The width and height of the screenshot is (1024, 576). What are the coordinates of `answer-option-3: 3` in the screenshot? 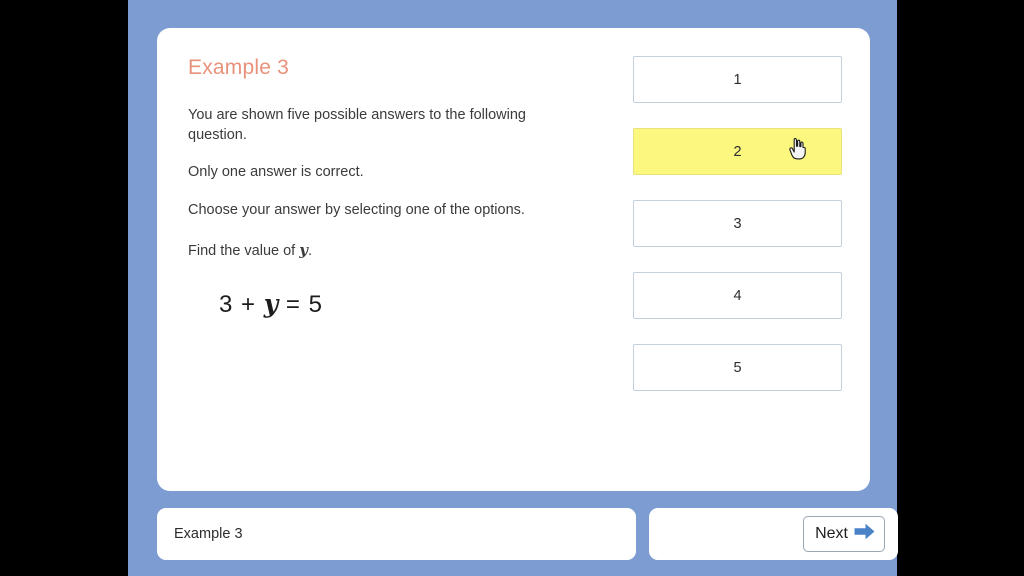 It's located at (737, 223).